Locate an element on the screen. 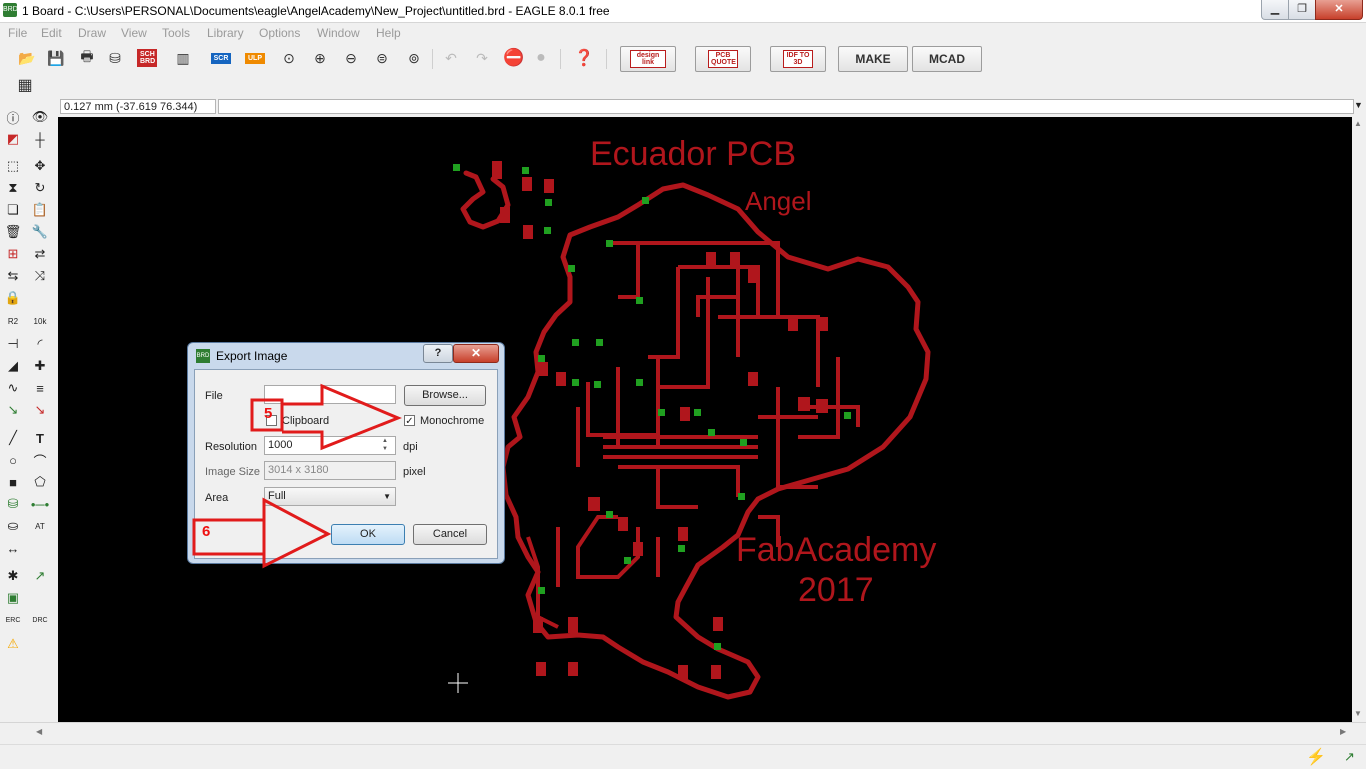 This screenshot has width=1366, height=769. pcb-quote-button: PCB QUOTE is located at coordinates (723, 59).